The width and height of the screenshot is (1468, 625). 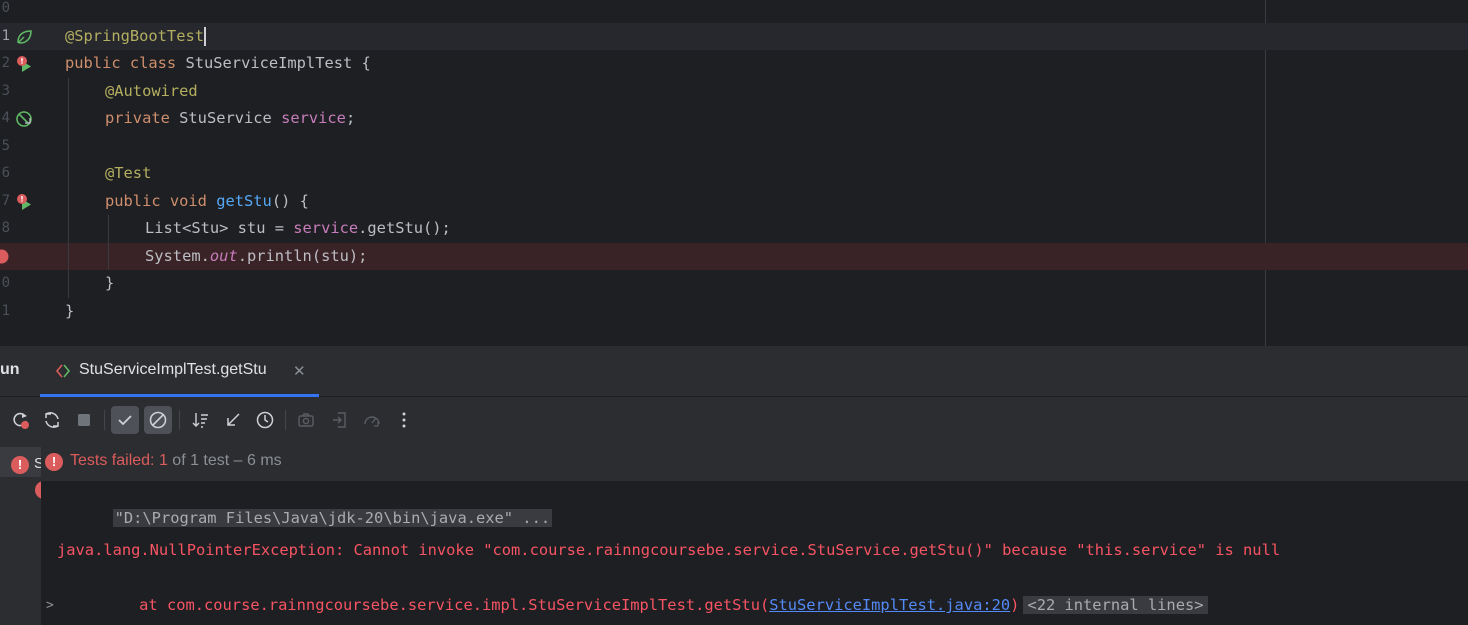 What do you see at coordinates (326, 228) in the screenshot?
I see `field-name: service` at bounding box center [326, 228].